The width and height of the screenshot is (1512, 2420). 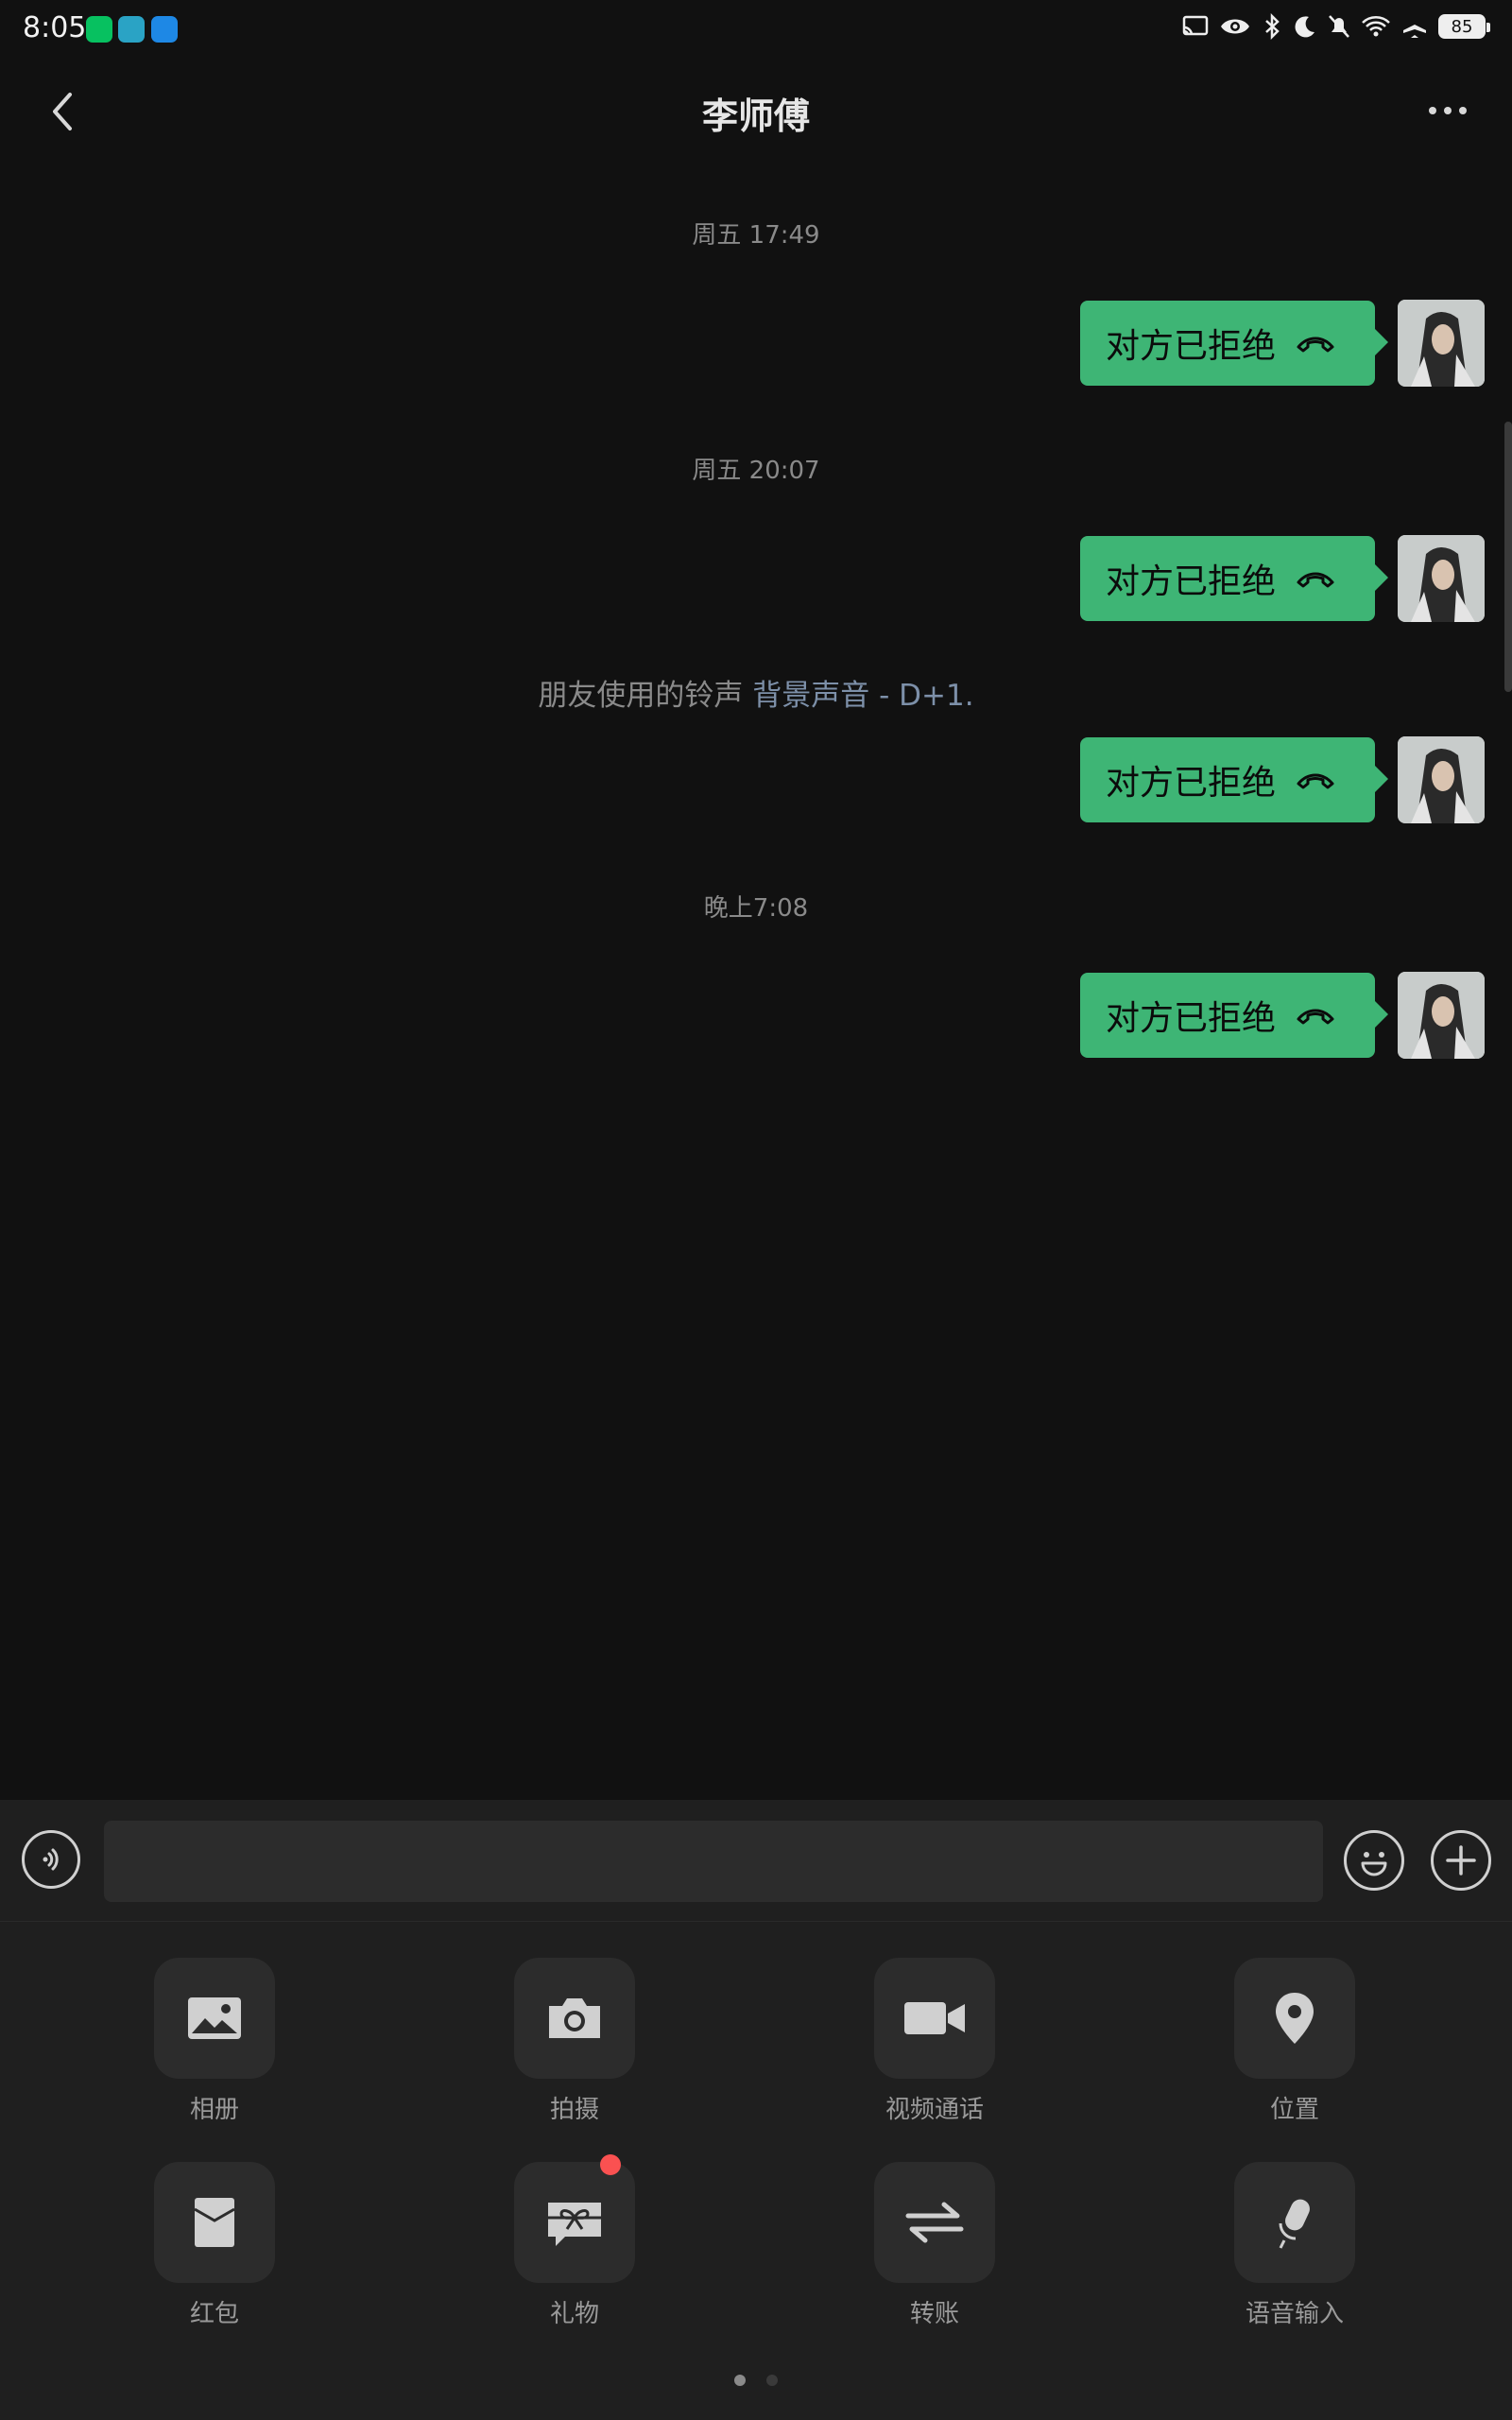 I want to click on message-timestamp: 周五 20:07, so click(x=756, y=471).